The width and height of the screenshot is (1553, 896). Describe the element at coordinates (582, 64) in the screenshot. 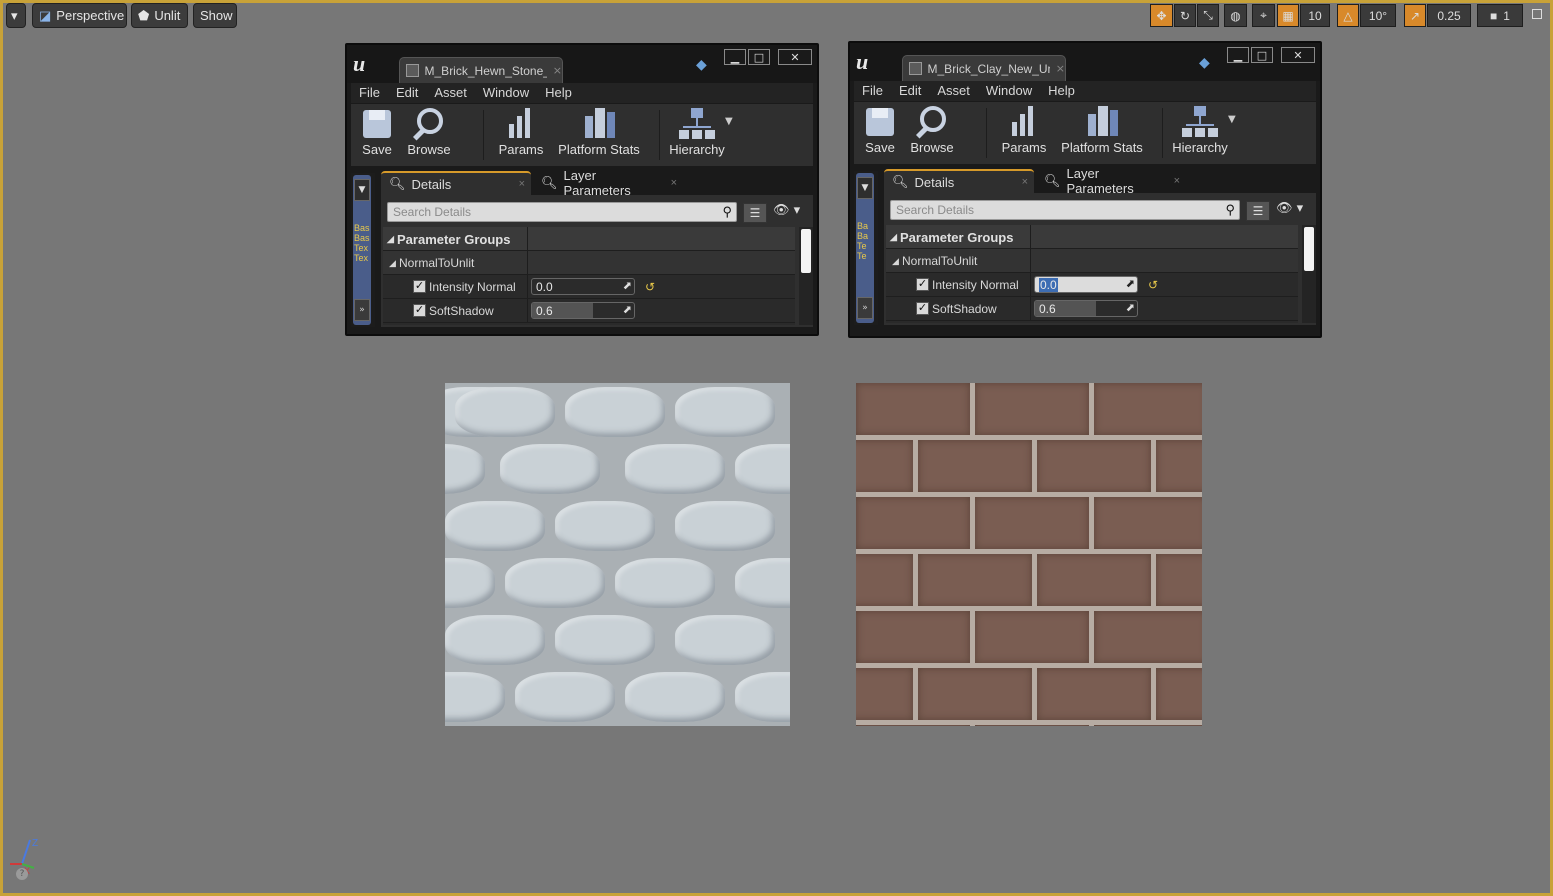

I see `title-bar: u M_Brick_Hewn_Stone_Un × ◆ ▁ □ ✕` at that location.